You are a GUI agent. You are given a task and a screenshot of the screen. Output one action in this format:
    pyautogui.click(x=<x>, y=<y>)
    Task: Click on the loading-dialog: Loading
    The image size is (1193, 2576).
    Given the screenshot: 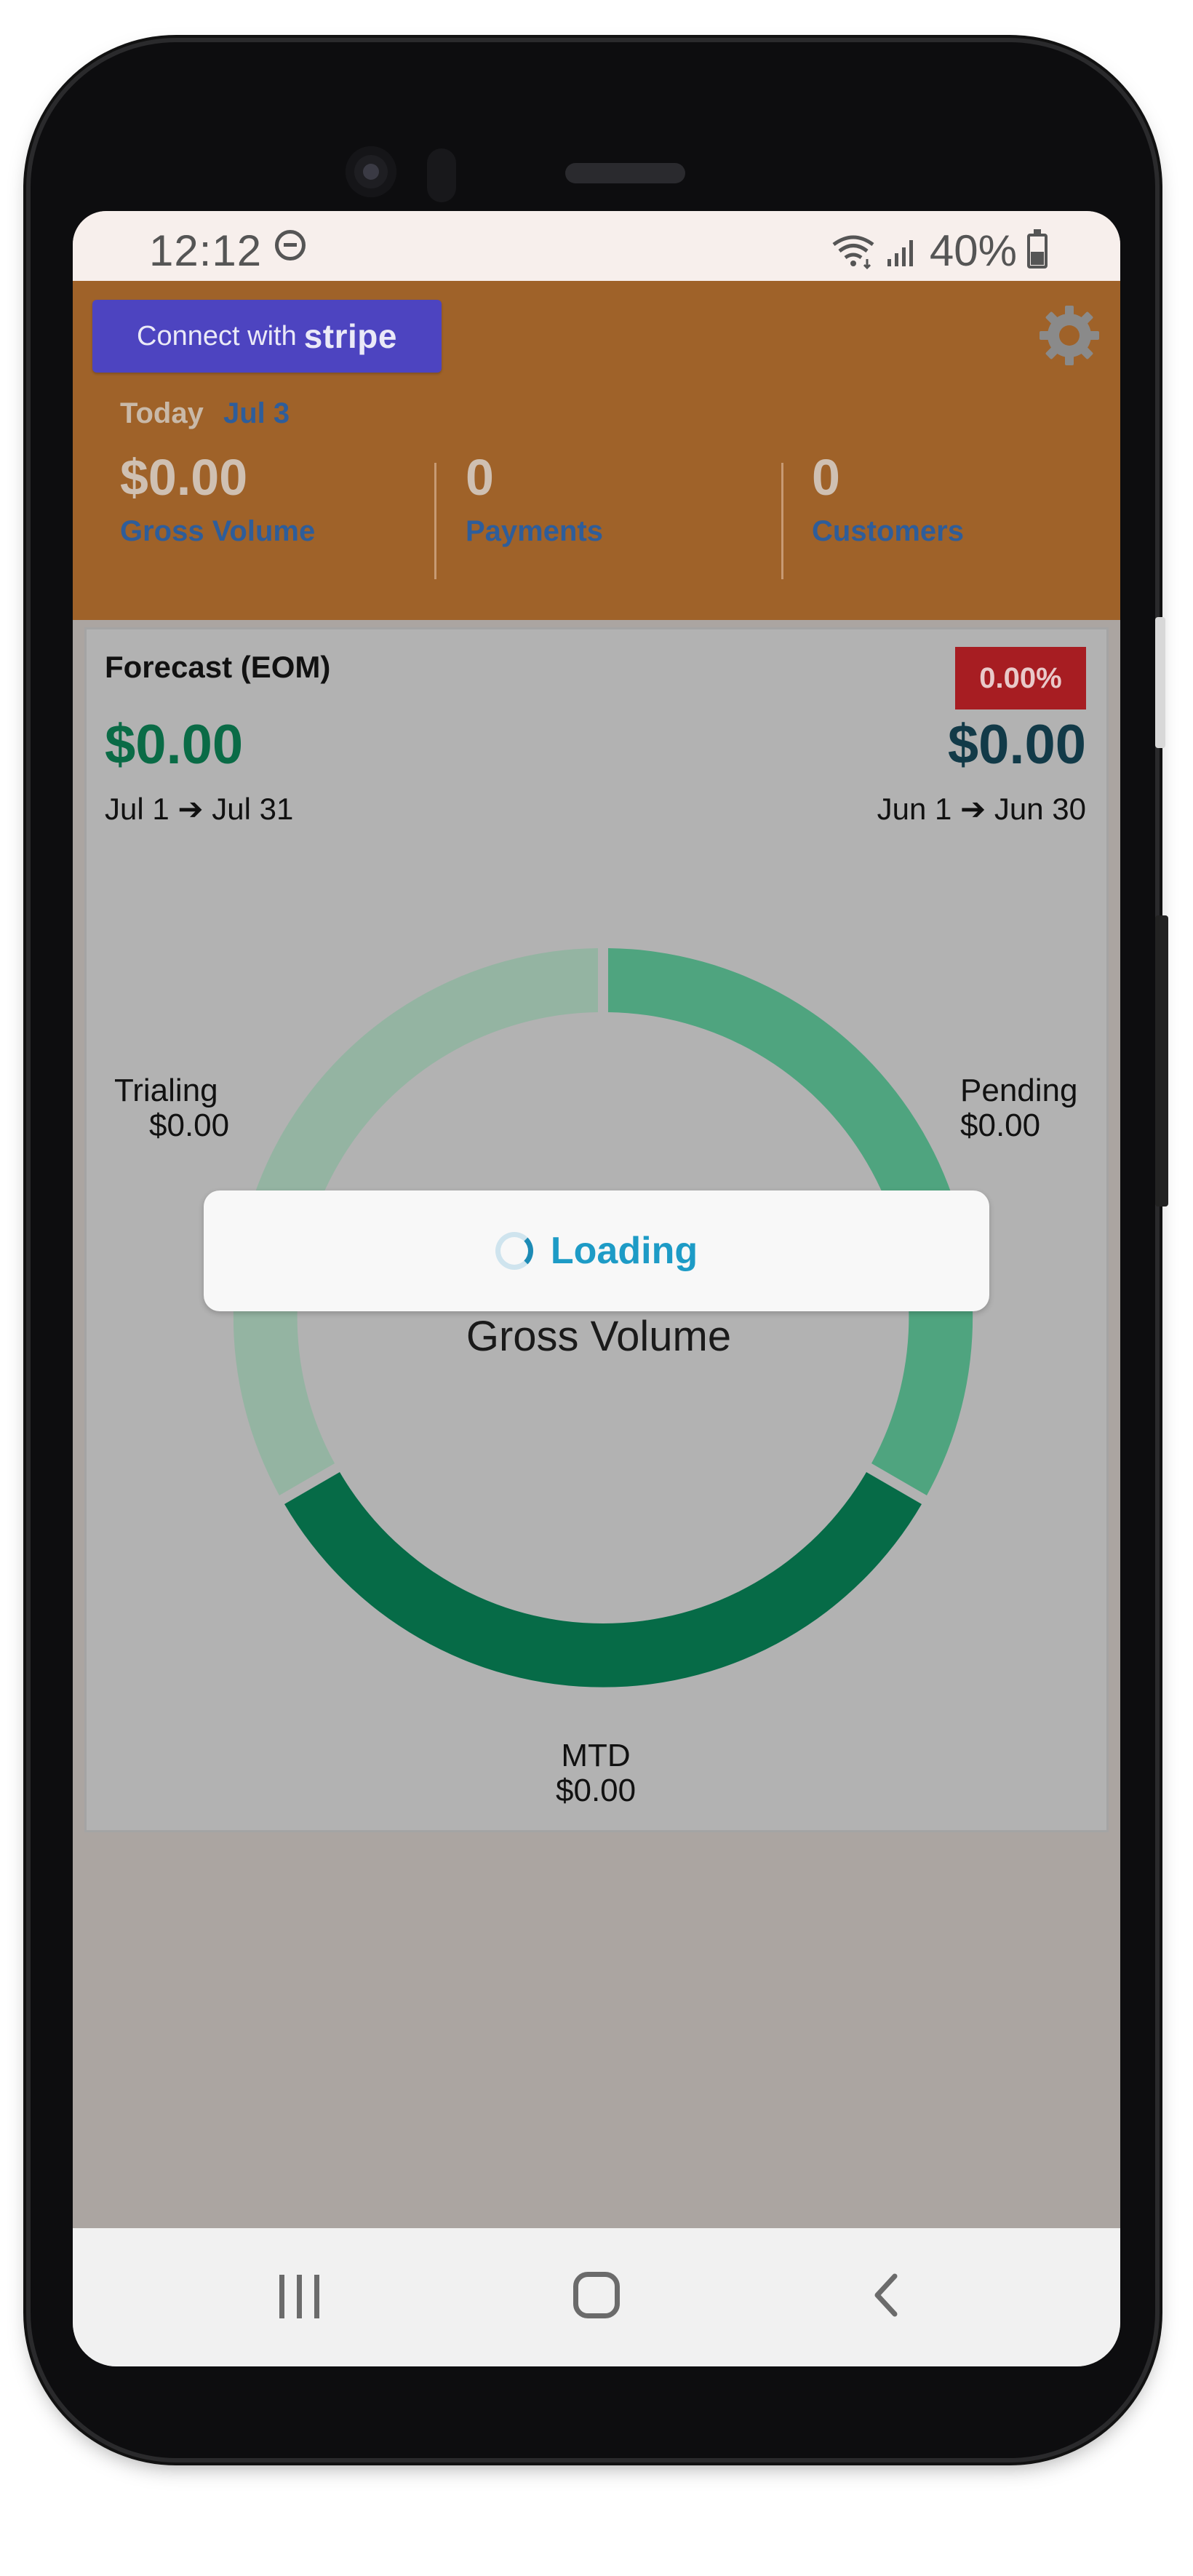 What is the action you would take?
    pyautogui.click(x=596, y=1250)
    